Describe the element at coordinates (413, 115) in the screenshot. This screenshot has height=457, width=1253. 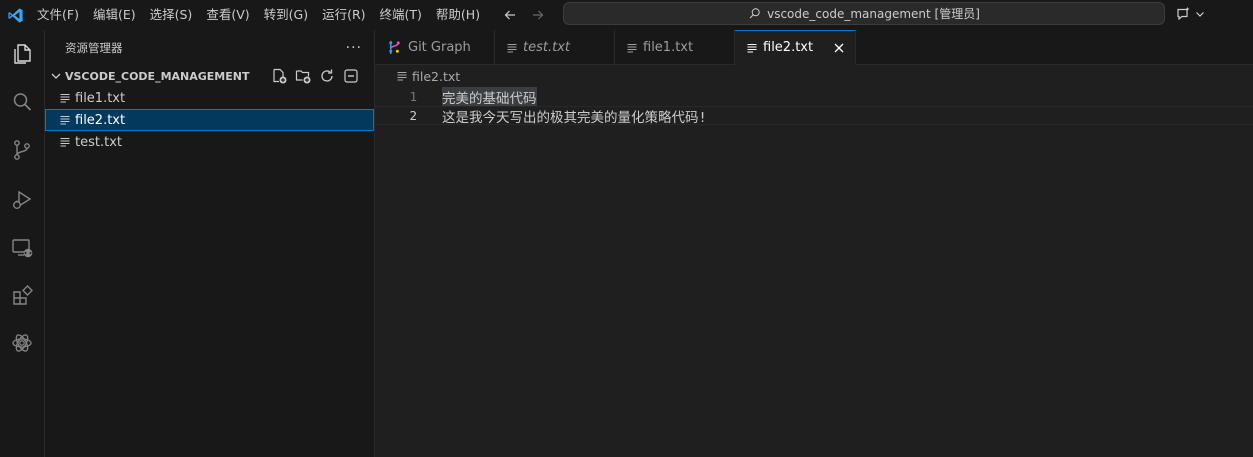
I see `line-number: 2` at that location.